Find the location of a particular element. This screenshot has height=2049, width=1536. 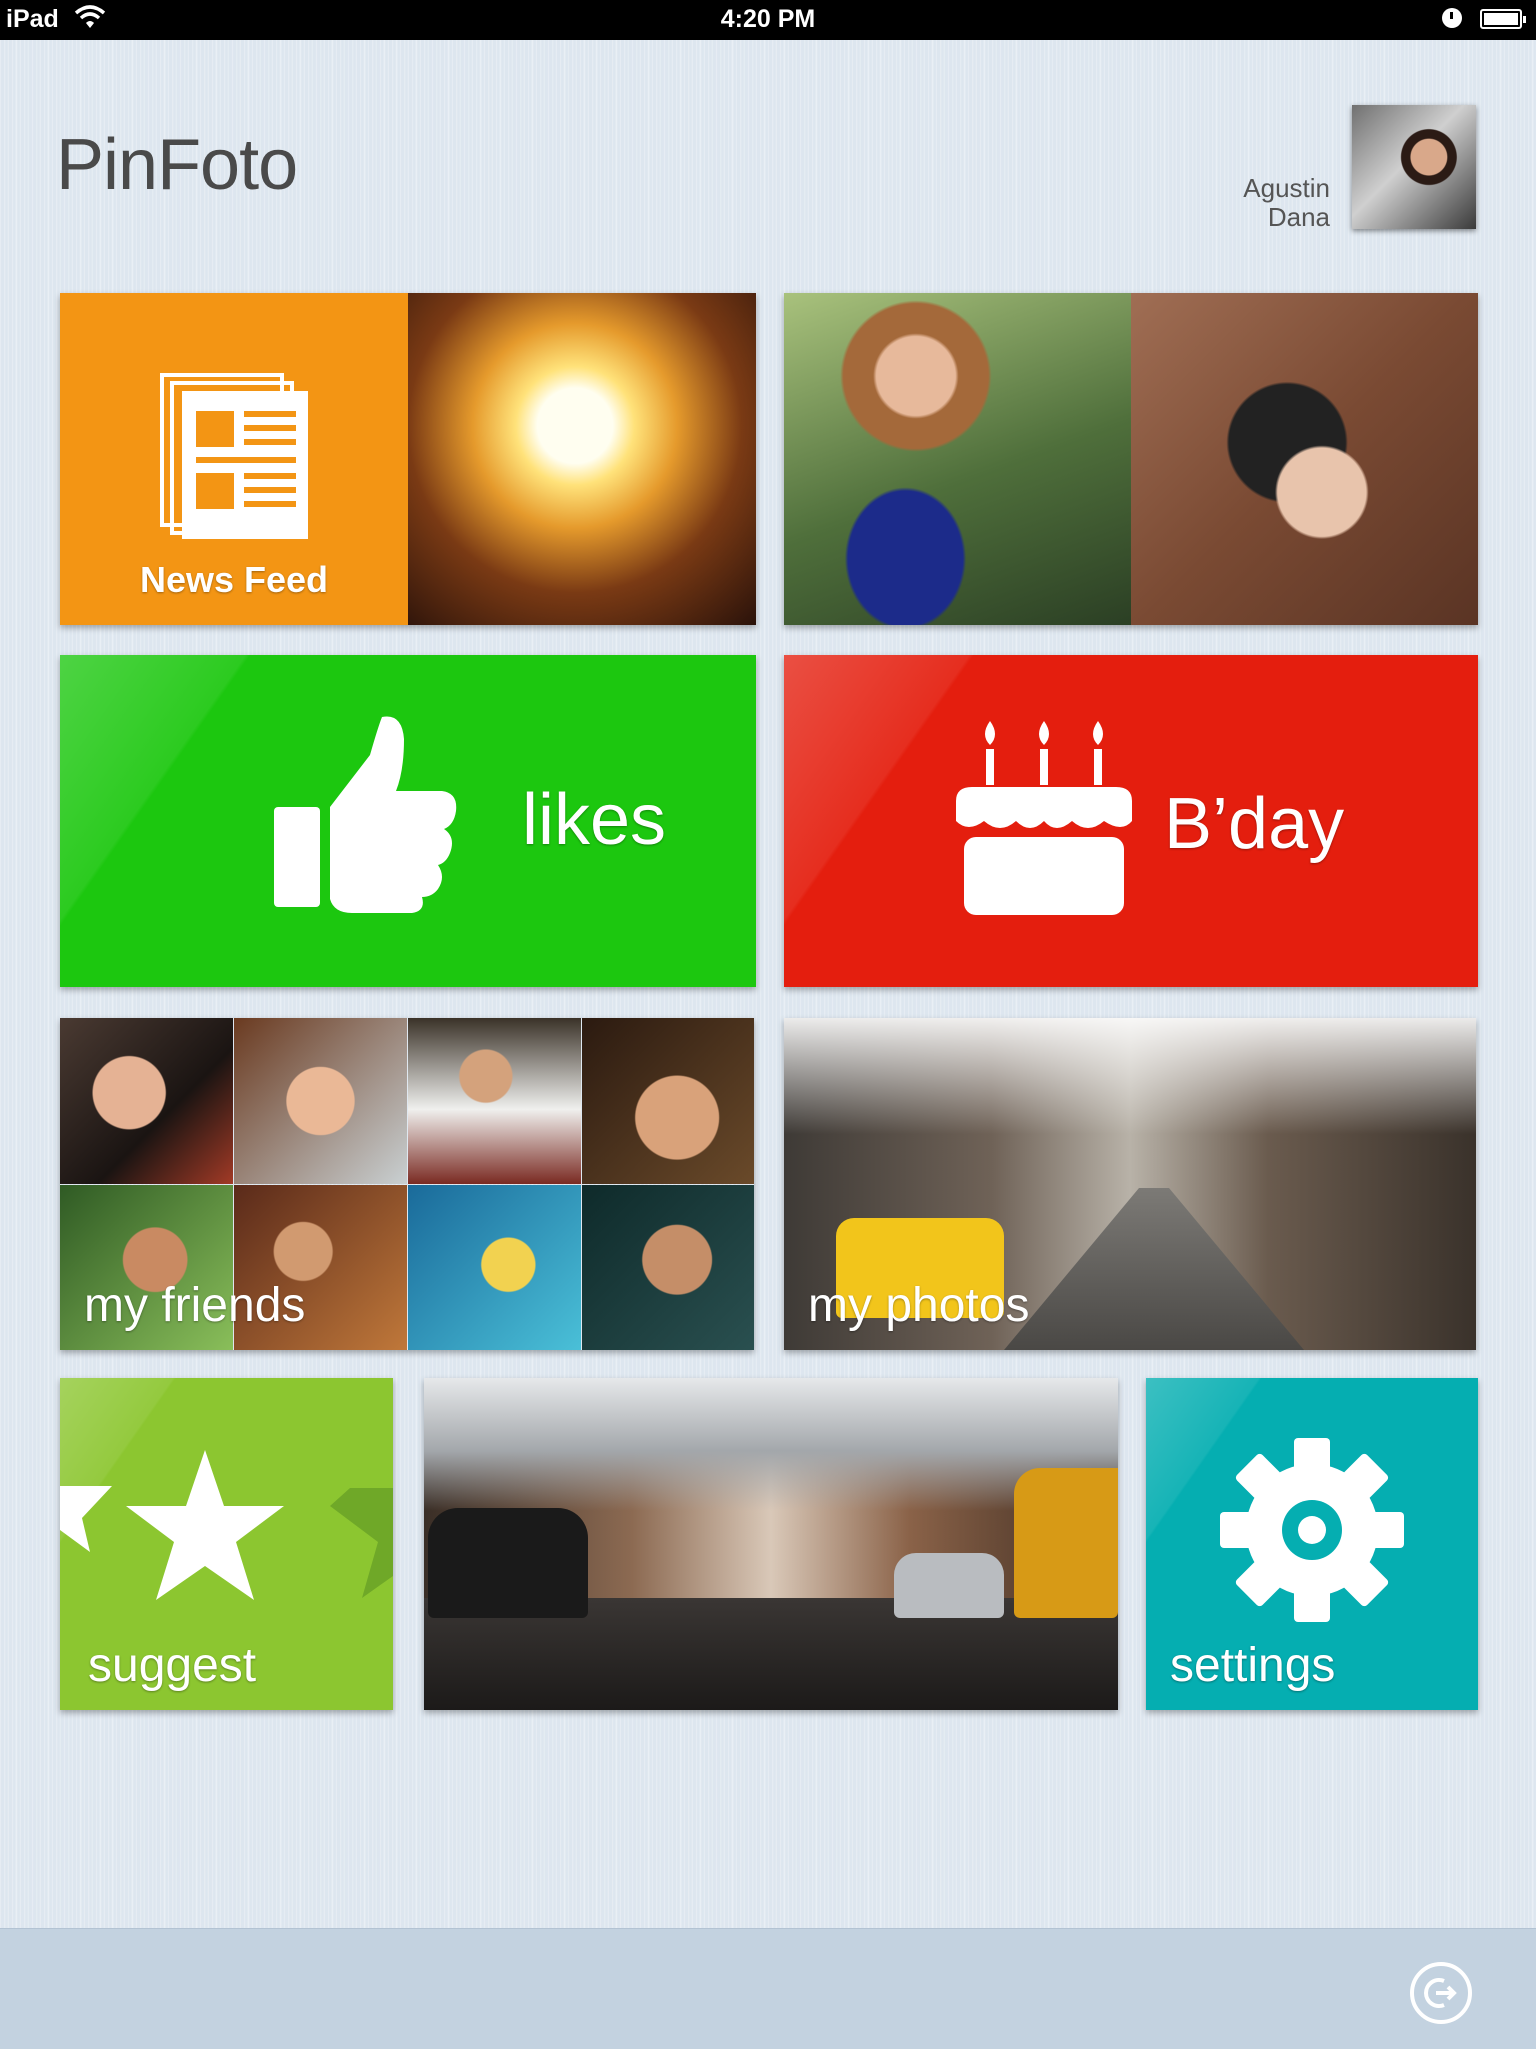

news-feed-photo is located at coordinates (582, 459).